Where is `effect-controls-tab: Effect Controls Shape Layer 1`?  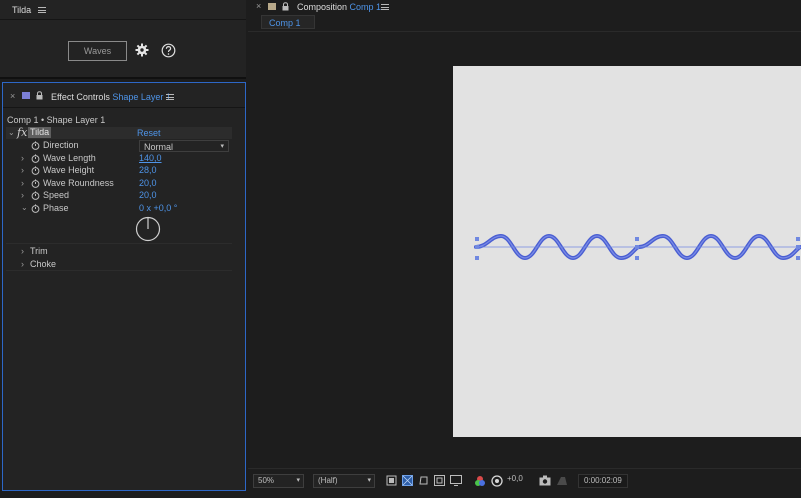
effect-controls-tab: Effect Controls Shape Layer 1 is located at coordinates (111, 97).